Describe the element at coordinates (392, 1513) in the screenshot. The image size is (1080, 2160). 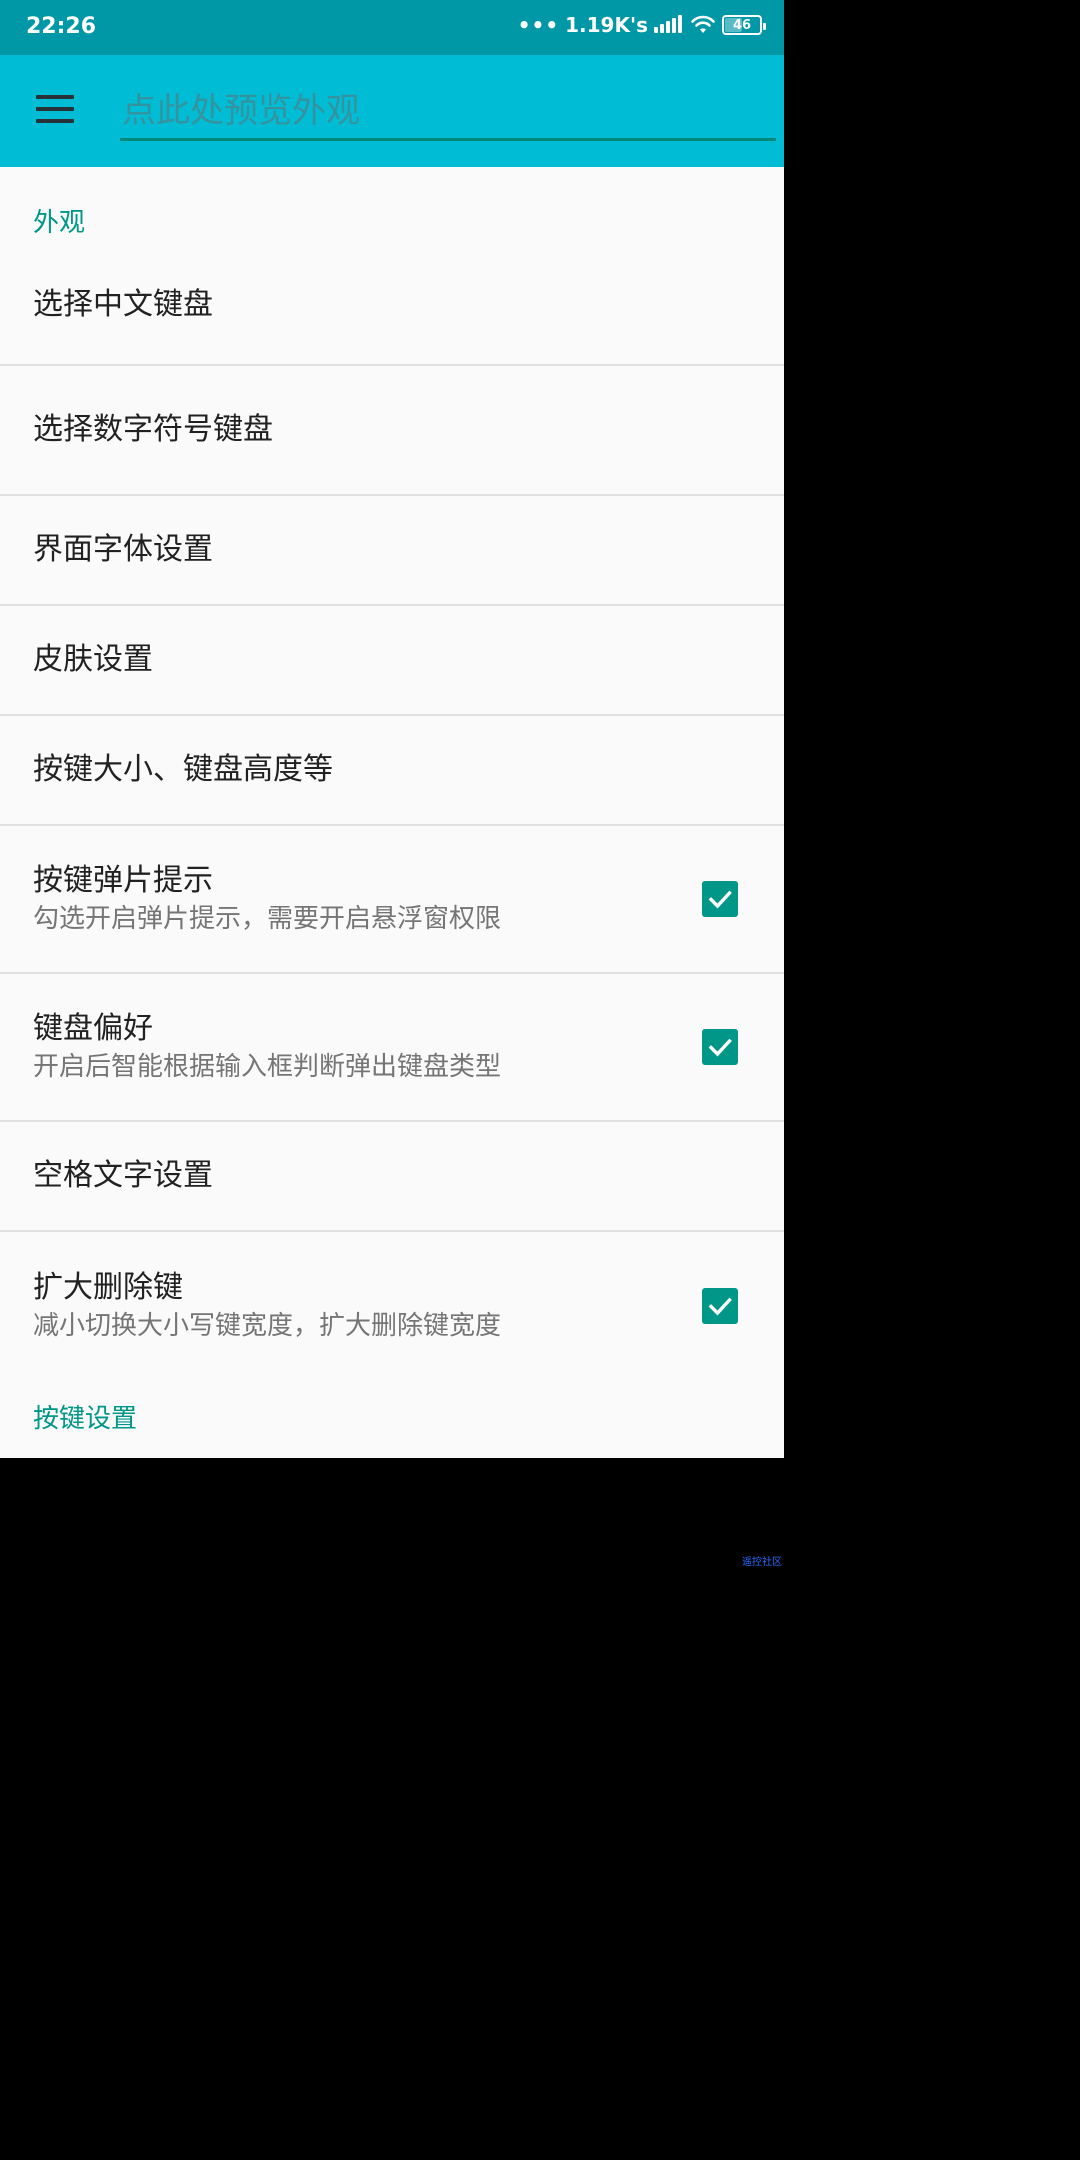
I see `navigation-bar: 遥控社区` at that location.